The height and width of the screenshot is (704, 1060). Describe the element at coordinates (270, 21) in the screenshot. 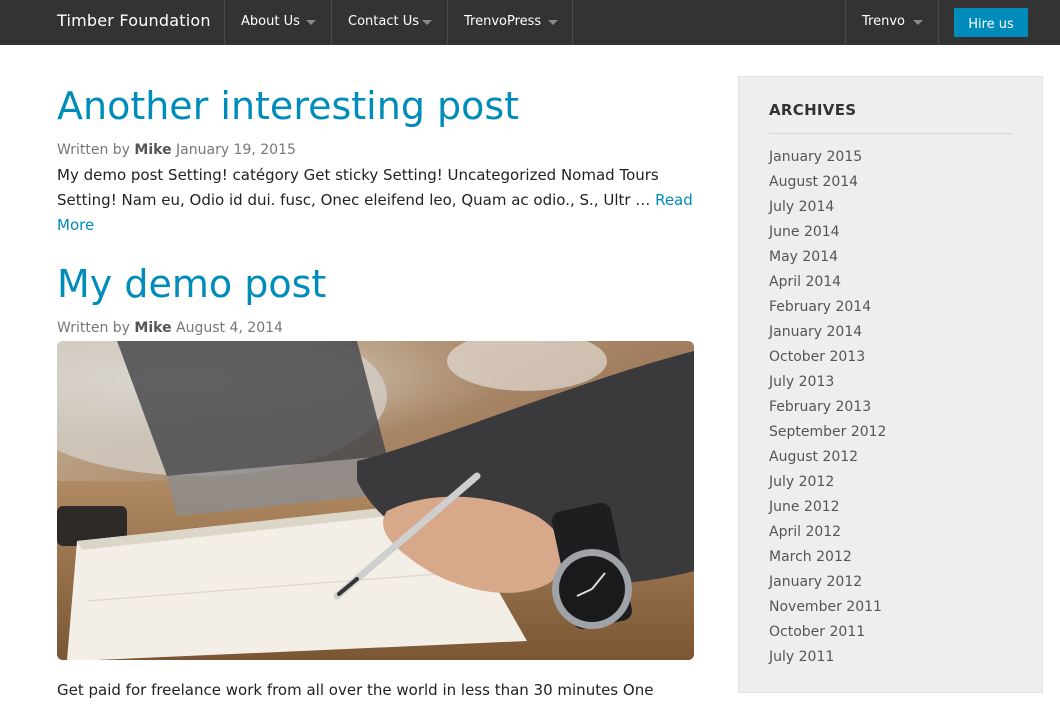

I see `nav-label: About Us` at that location.